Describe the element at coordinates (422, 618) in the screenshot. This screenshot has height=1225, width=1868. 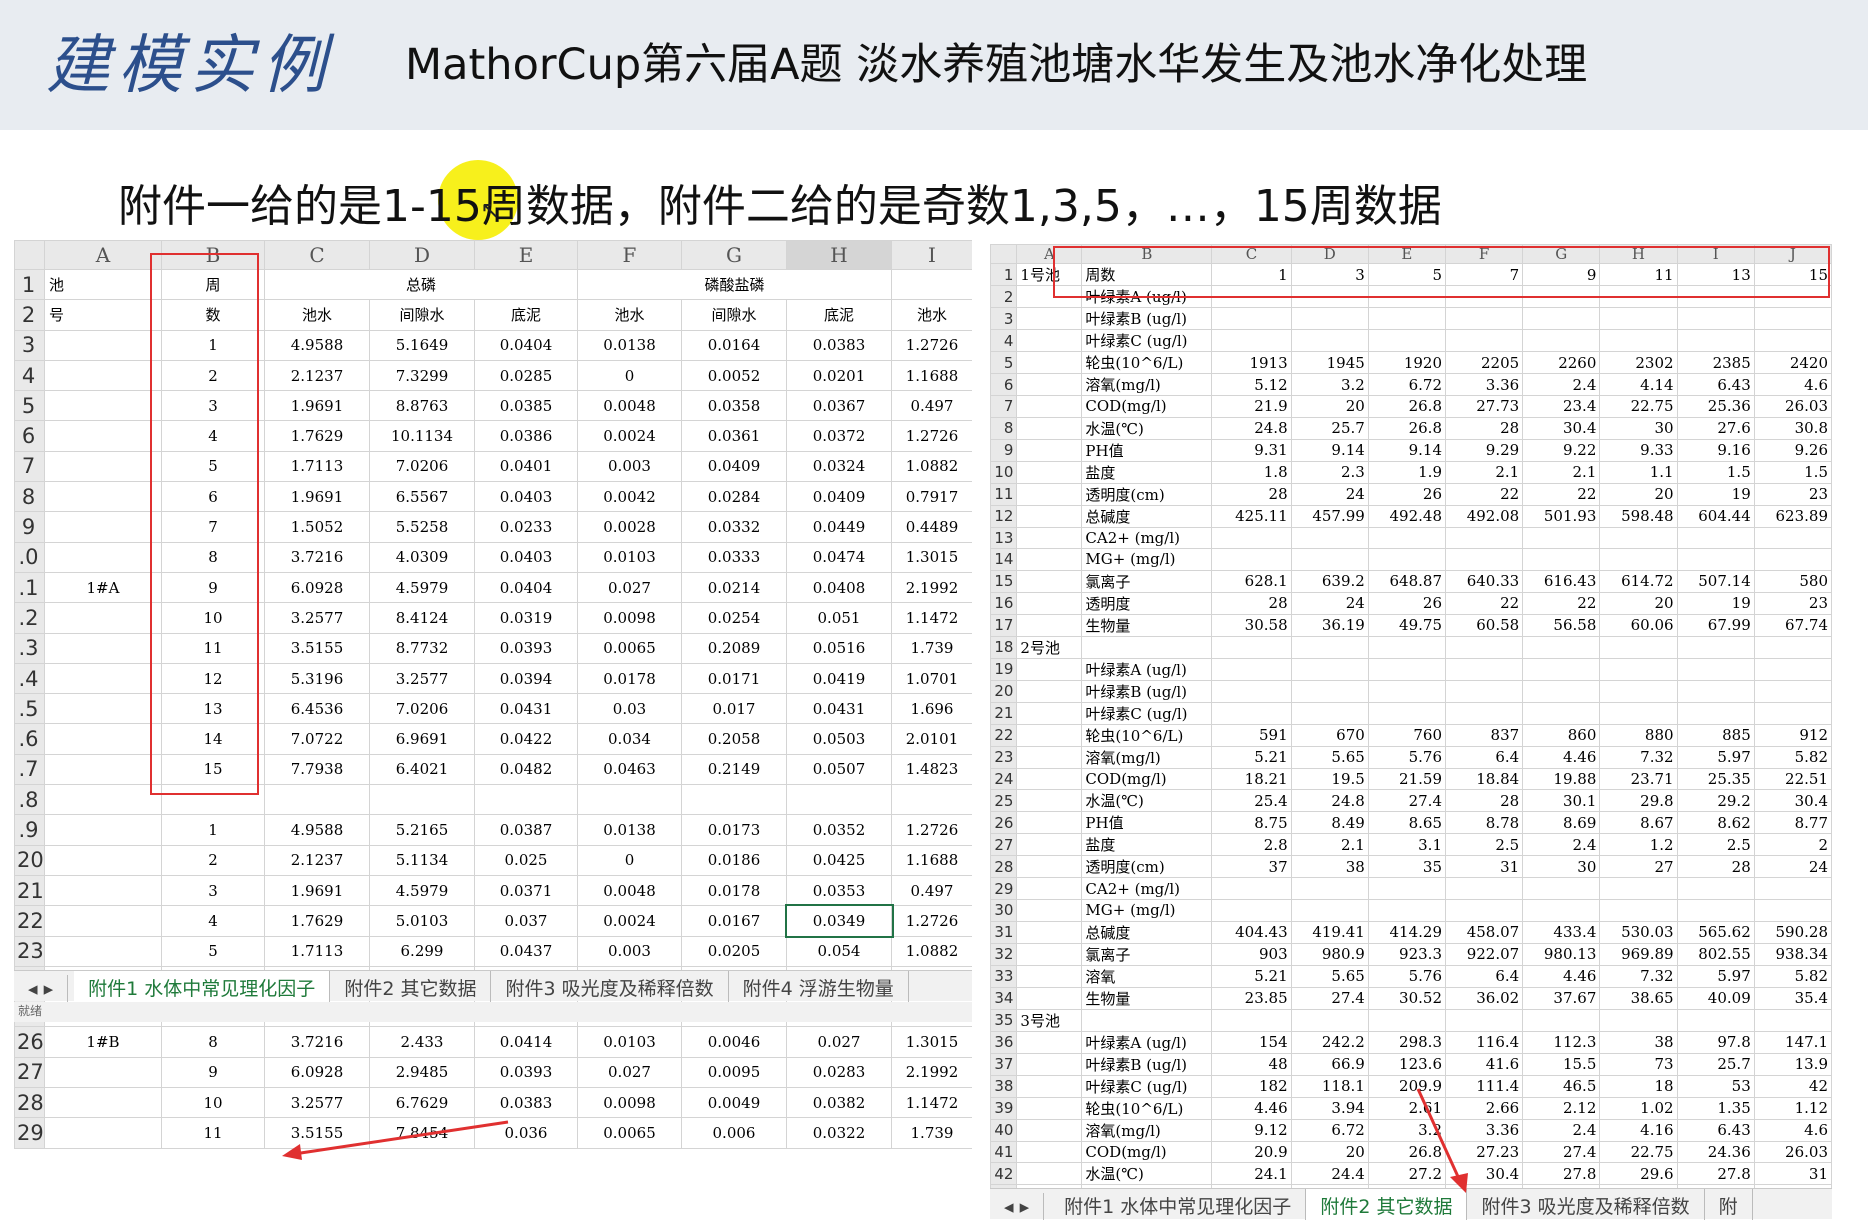
I see `value-cell: 8.4124` at that location.